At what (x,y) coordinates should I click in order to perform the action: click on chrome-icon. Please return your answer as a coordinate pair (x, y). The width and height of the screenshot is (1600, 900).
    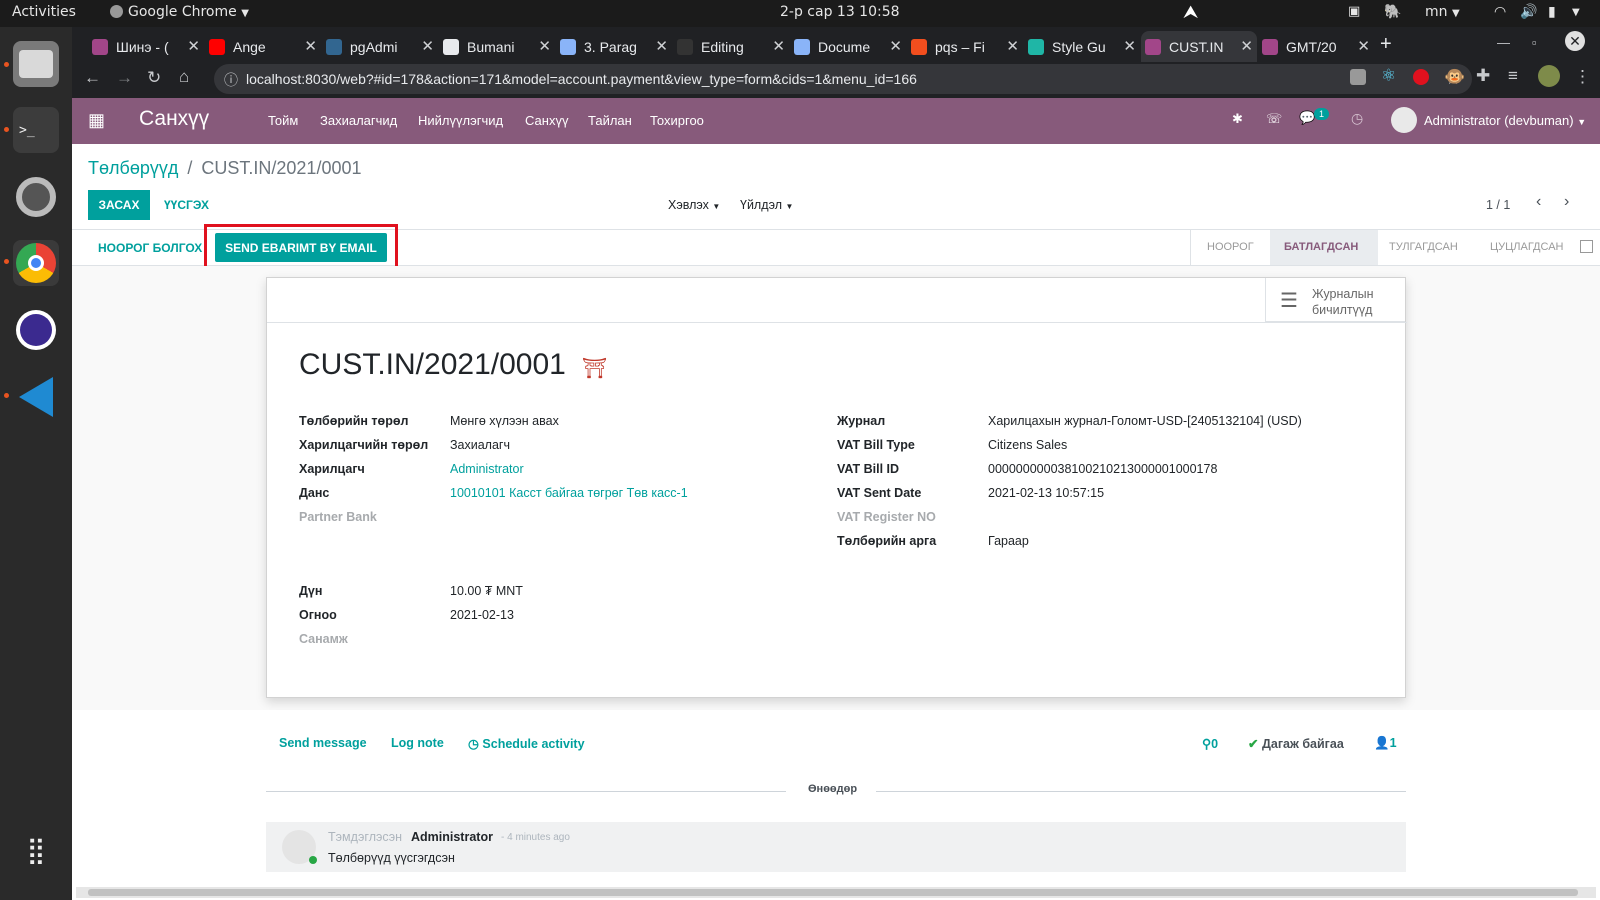
    Looking at the image, I should click on (36, 263).